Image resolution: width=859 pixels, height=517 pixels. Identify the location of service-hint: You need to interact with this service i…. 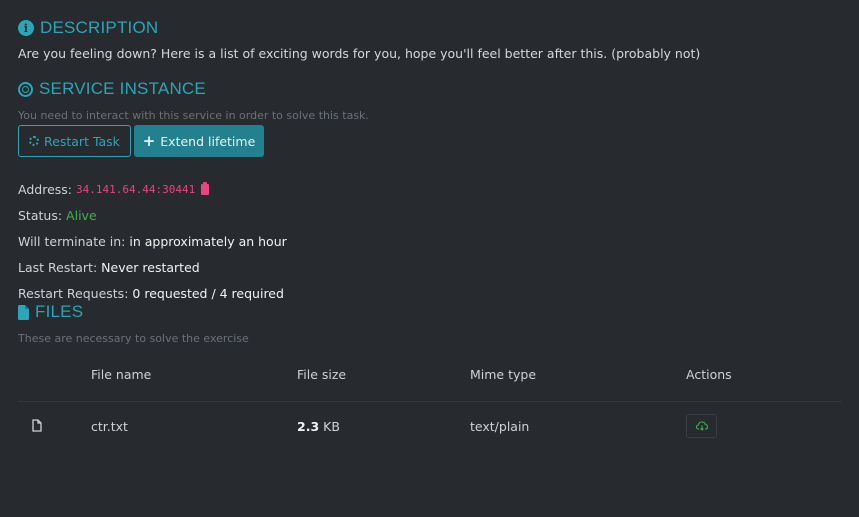
(193, 115).